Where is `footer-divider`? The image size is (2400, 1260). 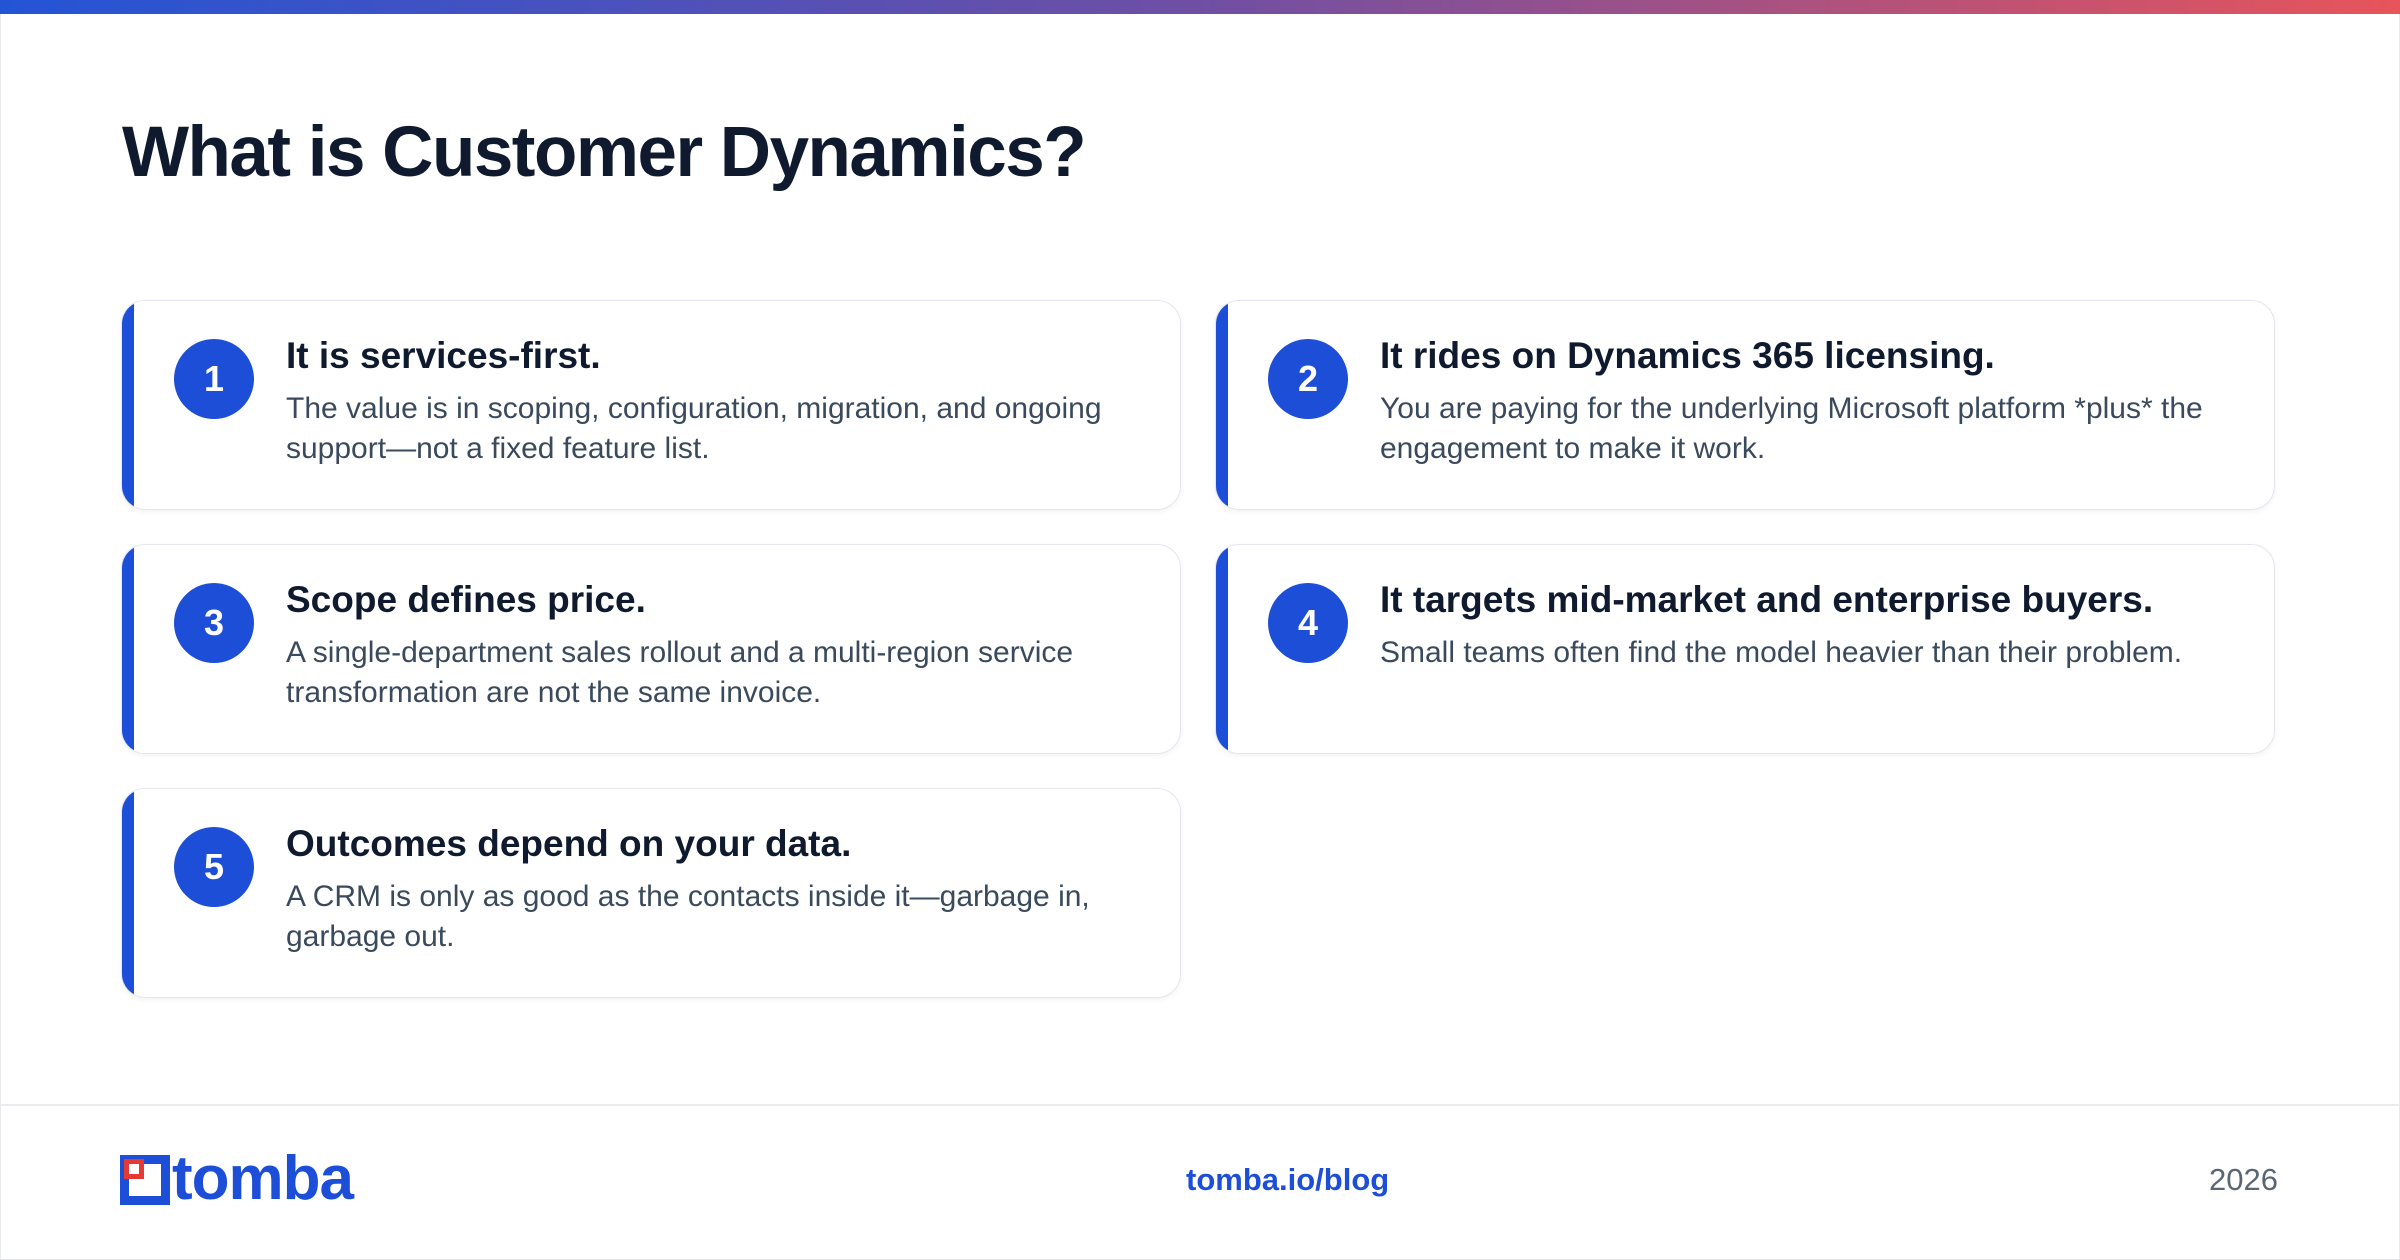 footer-divider is located at coordinates (1200, 1105).